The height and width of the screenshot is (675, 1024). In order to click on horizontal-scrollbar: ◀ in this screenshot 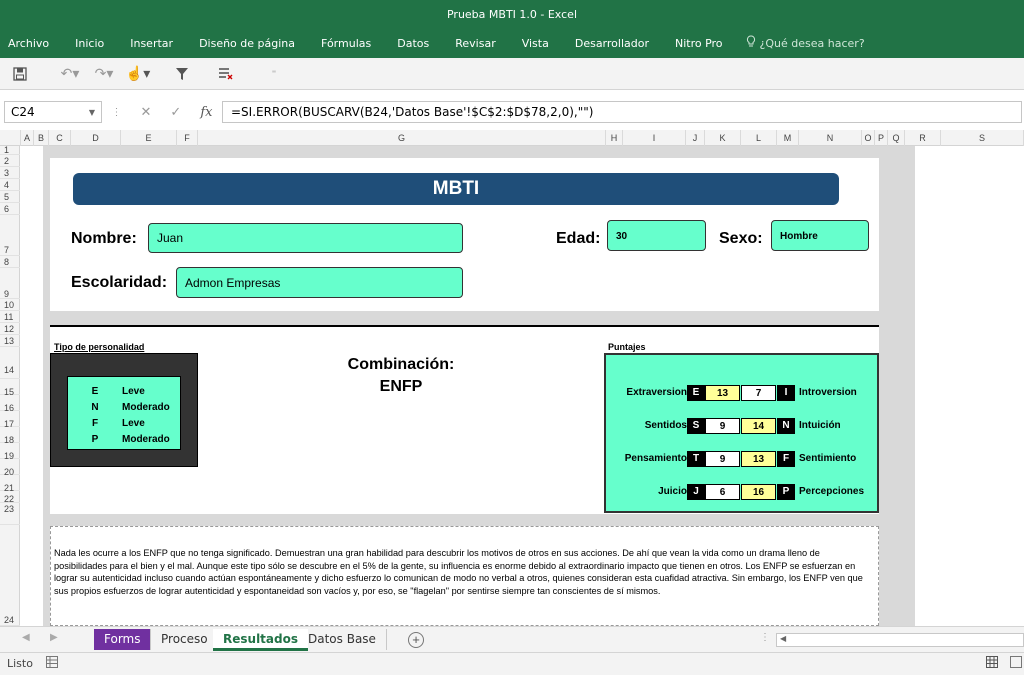, I will do `click(900, 640)`.